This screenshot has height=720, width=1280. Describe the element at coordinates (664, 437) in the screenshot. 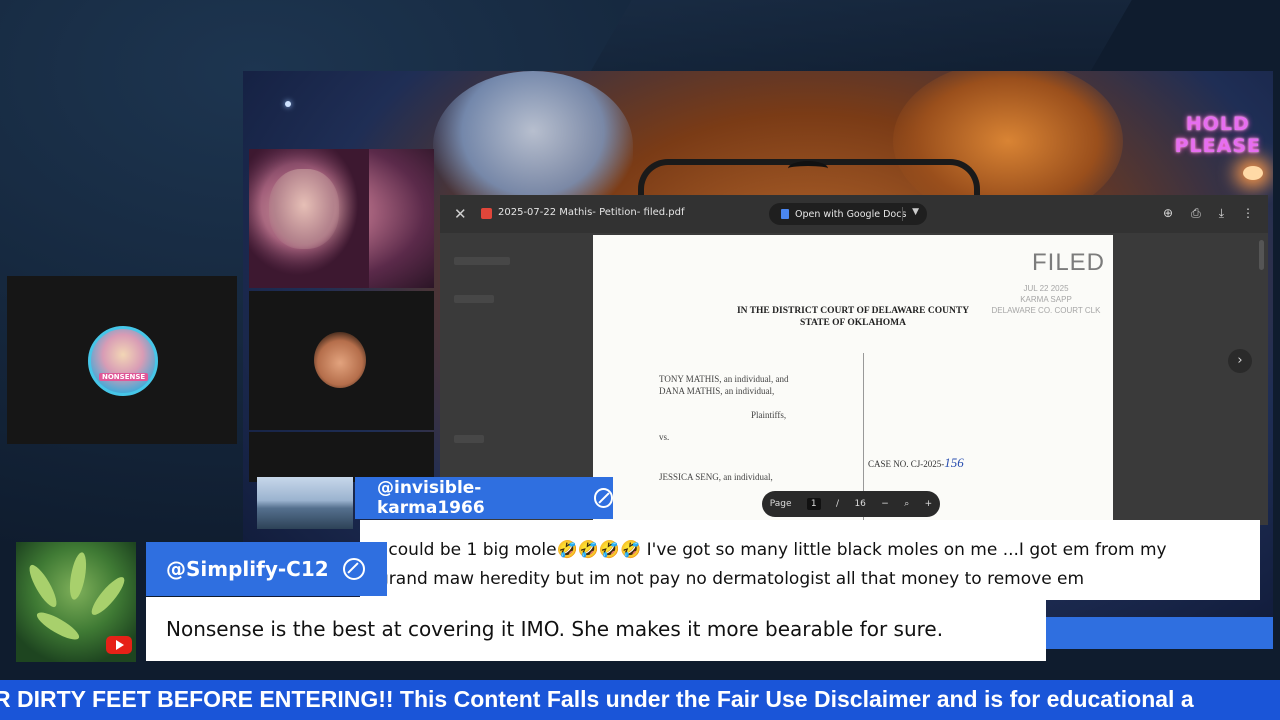

I see `vs-label: vs.` at that location.